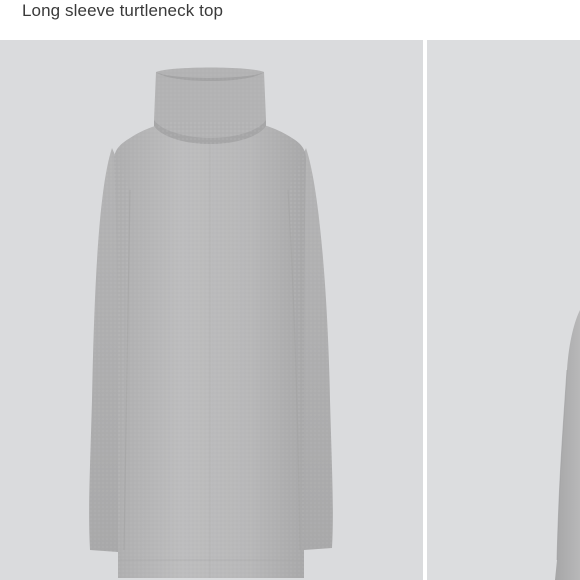 The width and height of the screenshot is (580, 580). Describe the element at coordinates (567, 445) in the screenshot. I see `turtleneck-top-image-partial` at that location.